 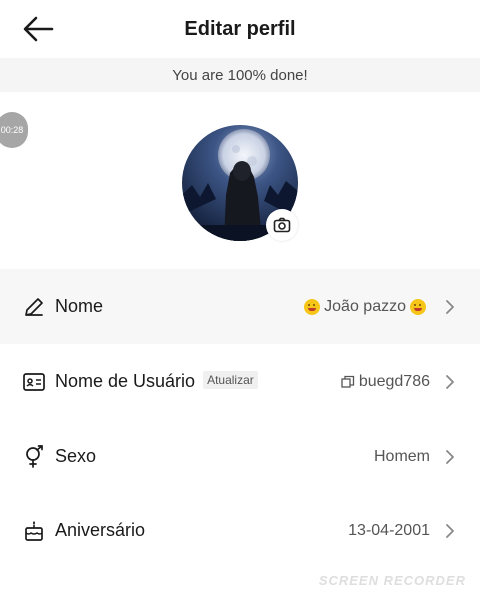 What do you see at coordinates (76, 456) in the screenshot?
I see `gender-label: Sexo` at bounding box center [76, 456].